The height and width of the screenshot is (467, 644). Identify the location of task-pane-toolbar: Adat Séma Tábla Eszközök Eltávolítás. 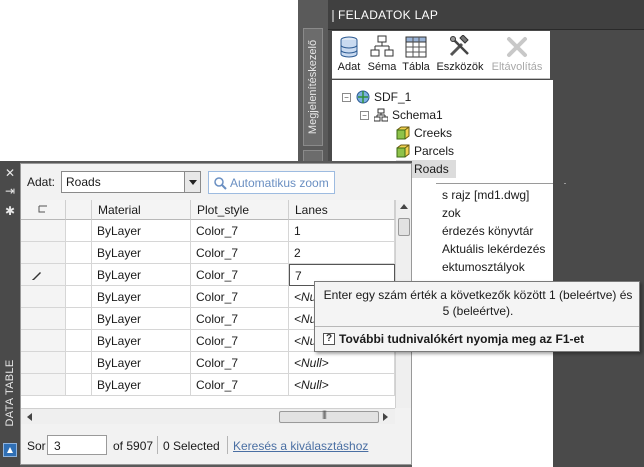
(441, 55).